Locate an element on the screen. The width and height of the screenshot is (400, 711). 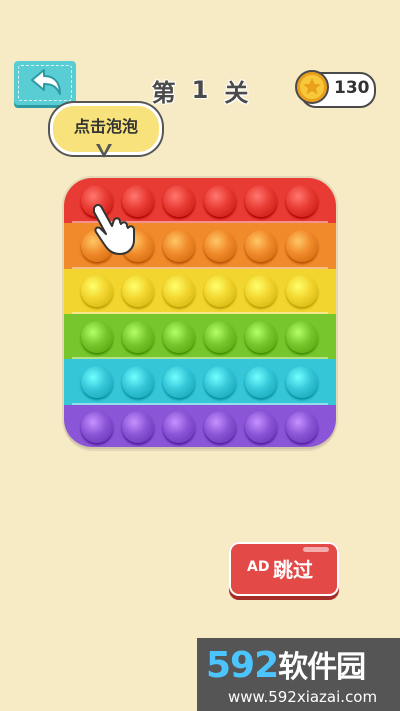
ad-label: AD is located at coordinates (258, 567).